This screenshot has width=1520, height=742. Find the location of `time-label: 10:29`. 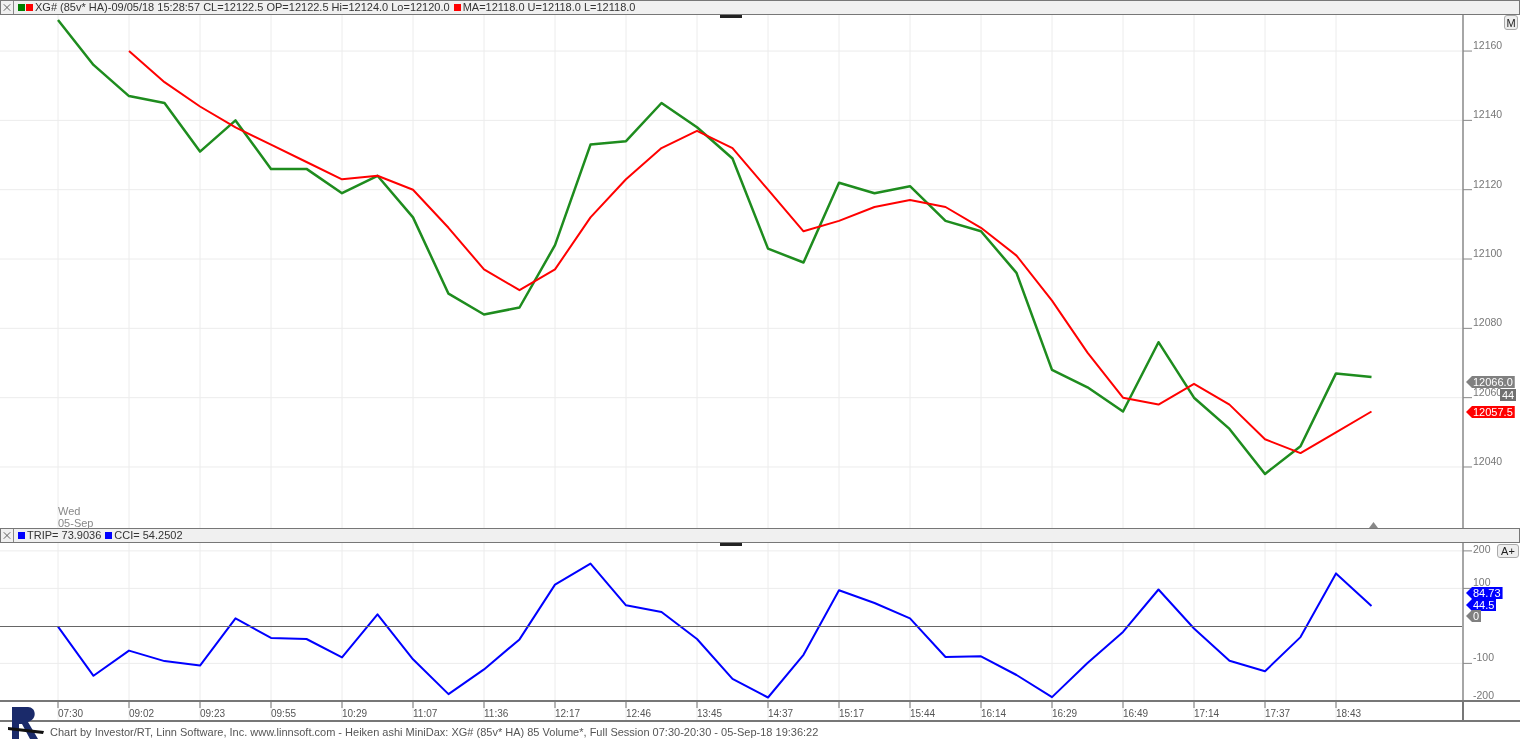

time-label: 10:29 is located at coordinates (355, 713).